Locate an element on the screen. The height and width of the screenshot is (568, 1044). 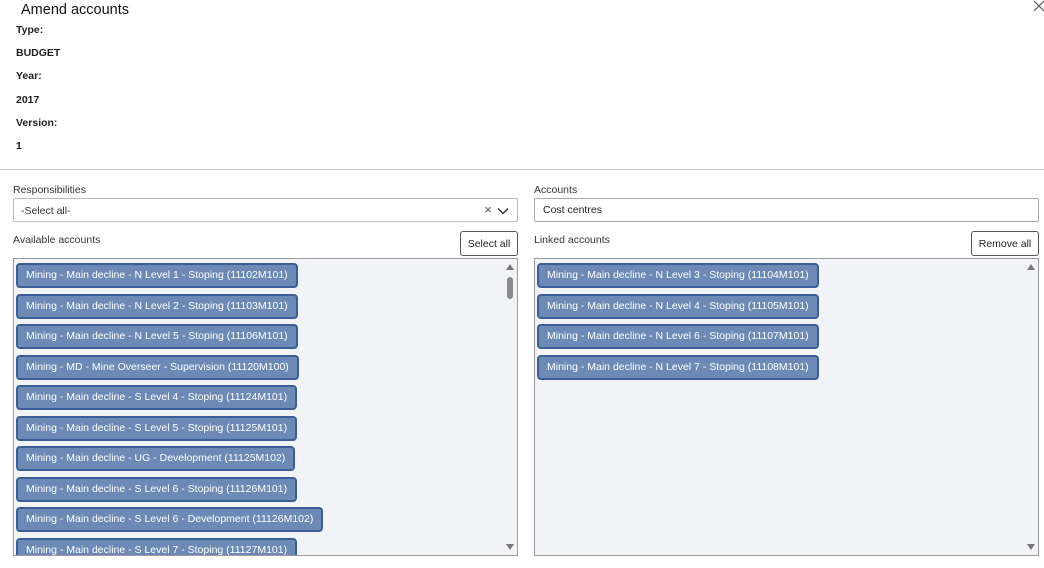
type-value: BUDGET is located at coordinates (38, 53).